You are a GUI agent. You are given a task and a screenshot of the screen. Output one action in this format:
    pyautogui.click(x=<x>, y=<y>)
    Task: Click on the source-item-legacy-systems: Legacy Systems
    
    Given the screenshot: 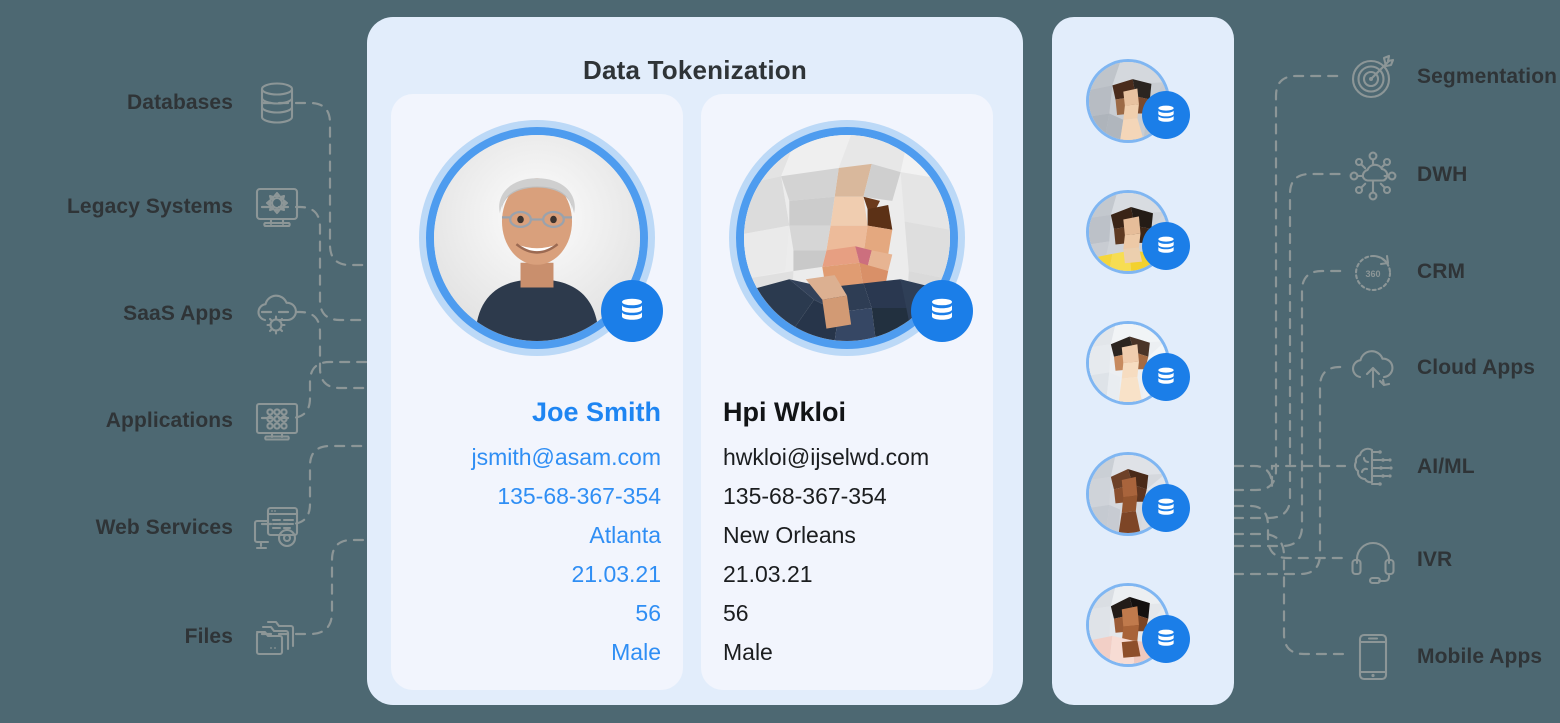 What is the action you would take?
    pyautogui.click(x=186, y=207)
    